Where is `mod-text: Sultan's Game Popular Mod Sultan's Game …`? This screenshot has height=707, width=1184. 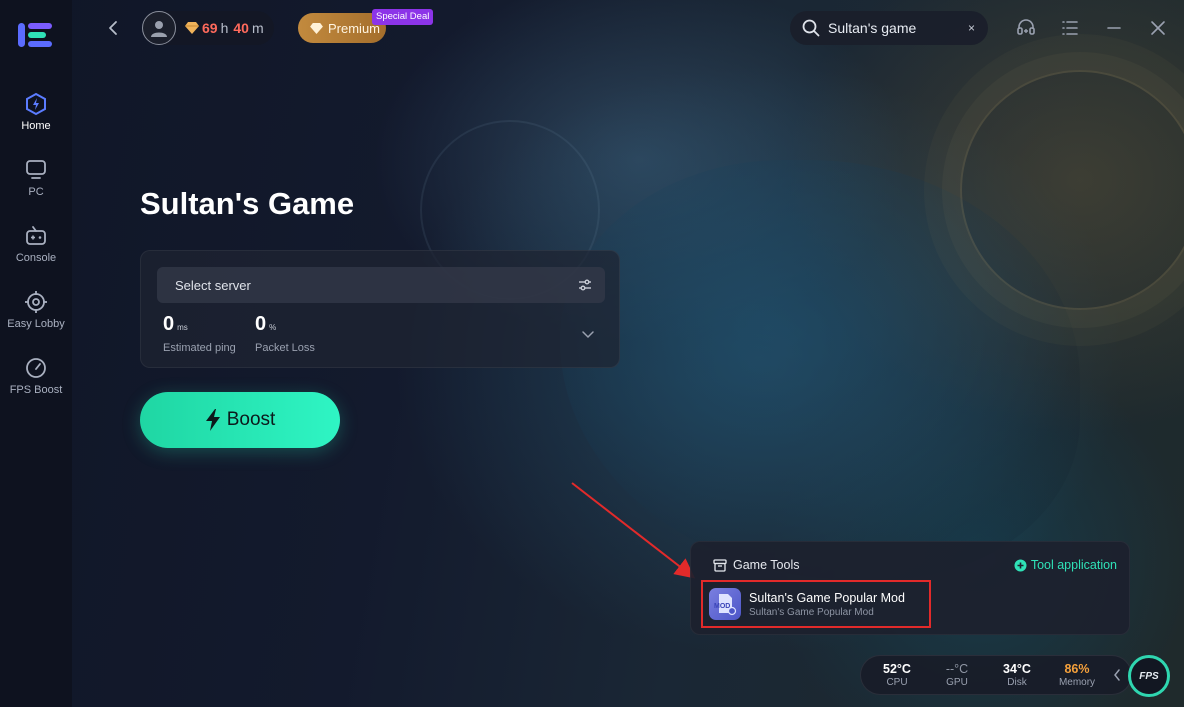 mod-text: Sultan's Game Popular Mod Sultan's Game … is located at coordinates (827, 604).